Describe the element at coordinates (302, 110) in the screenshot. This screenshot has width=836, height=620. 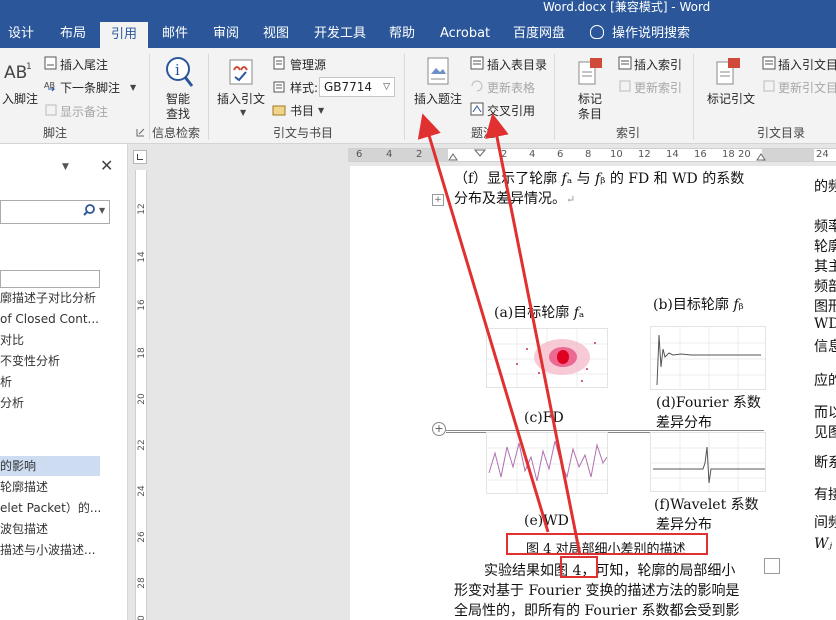
I see `bibliography-button: 书目` at that location.